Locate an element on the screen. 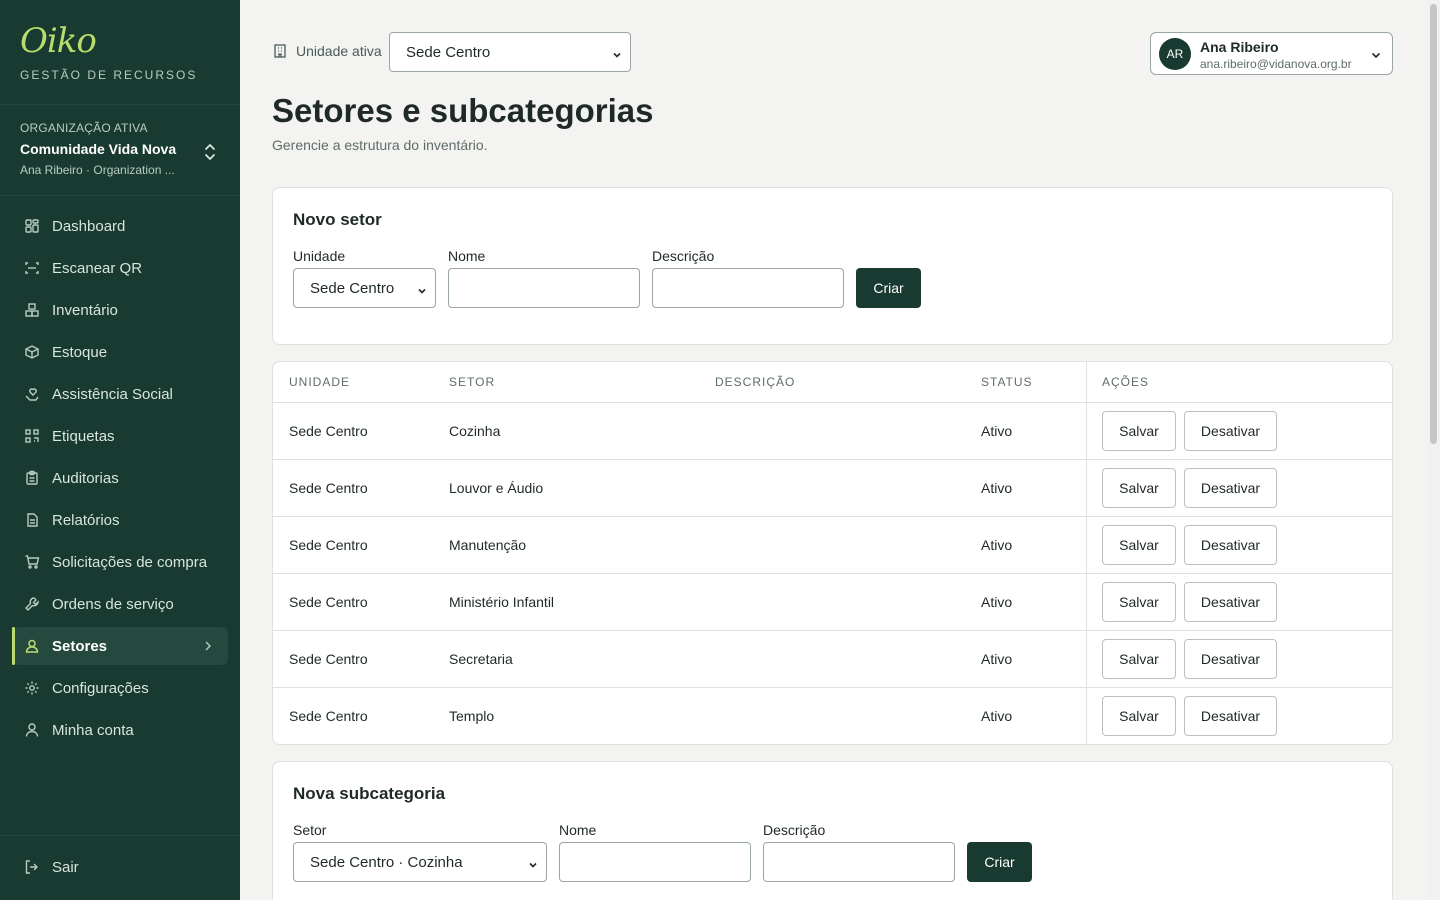 Image resolution: width=1440 pixels, height=900 pixels. active-unit-label: Unidade ativa is located at coordinates (327, 51).